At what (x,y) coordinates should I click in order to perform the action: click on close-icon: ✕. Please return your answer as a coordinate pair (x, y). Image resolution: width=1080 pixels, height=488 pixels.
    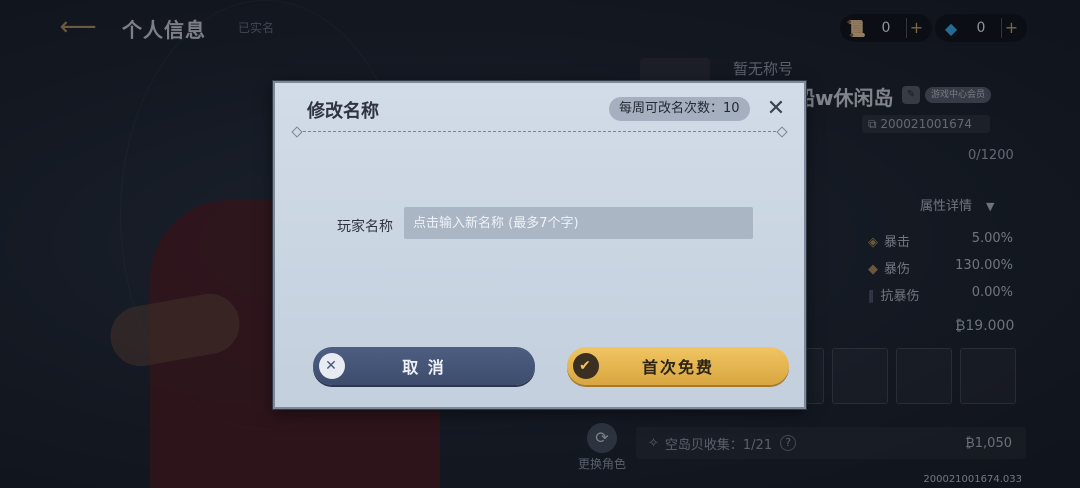
    Looking at the image, I should click on (776, 108).